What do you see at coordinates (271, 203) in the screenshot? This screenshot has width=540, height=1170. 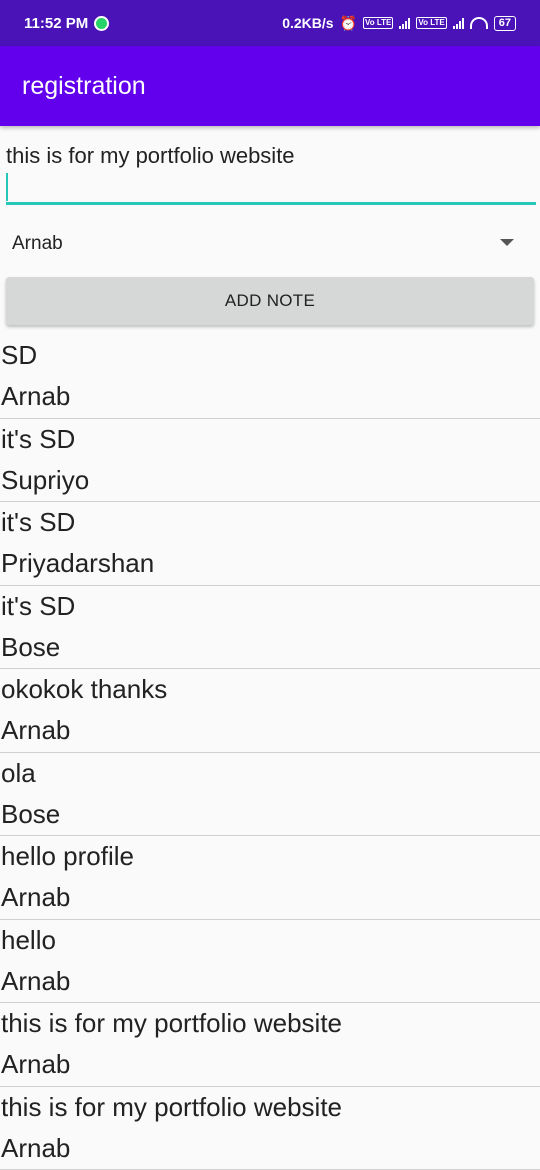 I see `input-underline` at bounding box center [271, 203].